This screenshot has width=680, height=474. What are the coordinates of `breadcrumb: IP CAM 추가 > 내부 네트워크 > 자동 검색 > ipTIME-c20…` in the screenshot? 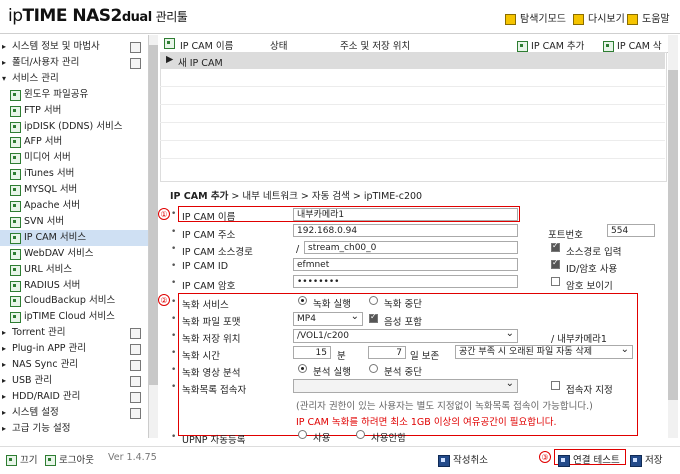 It's located at (296, 196).